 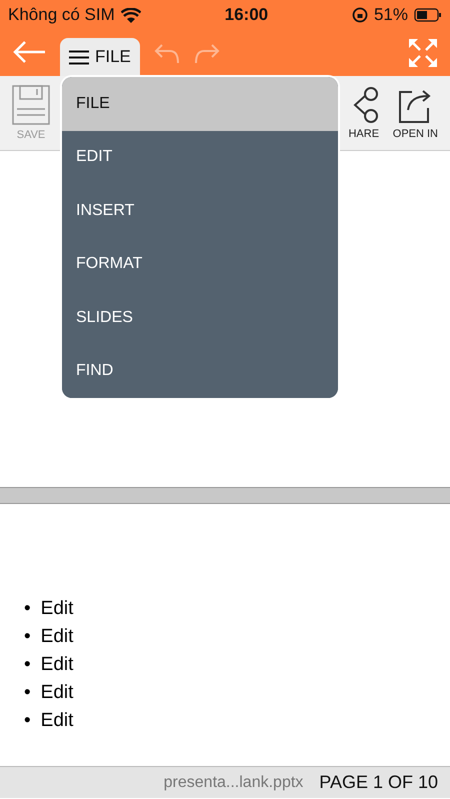 I want to click on open-button: OPEN IN, so click(x=415, y=113).